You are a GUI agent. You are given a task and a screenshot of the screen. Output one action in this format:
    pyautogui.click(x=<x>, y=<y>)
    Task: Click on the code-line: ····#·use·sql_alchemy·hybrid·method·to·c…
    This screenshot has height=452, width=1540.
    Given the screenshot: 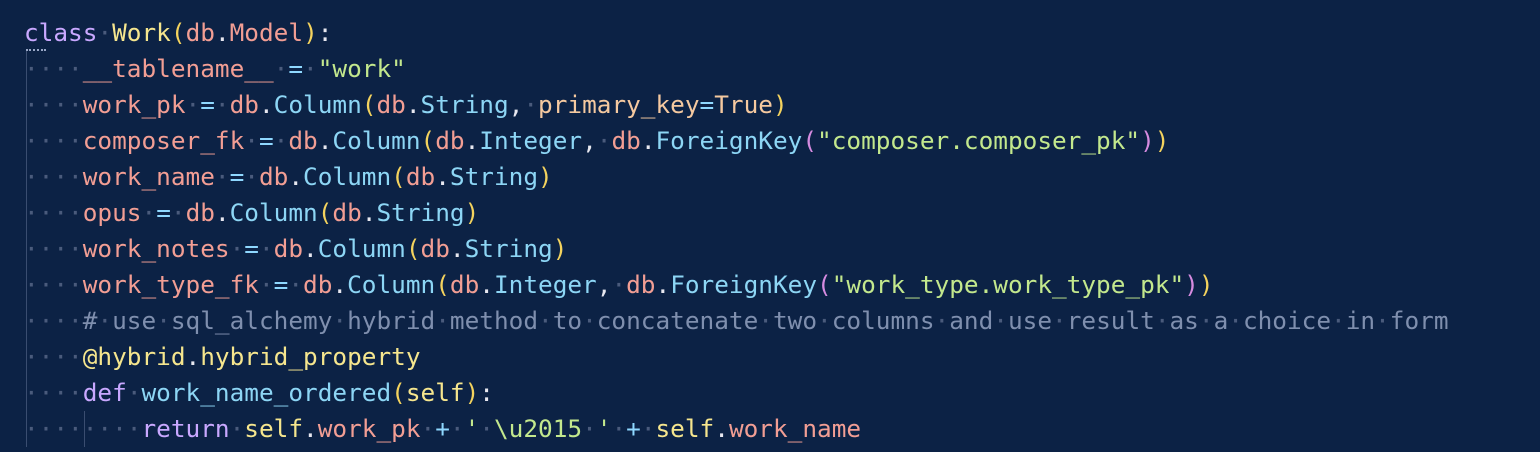 What is the action you would take?
    pyautogui.click(x=736, y=321)
    